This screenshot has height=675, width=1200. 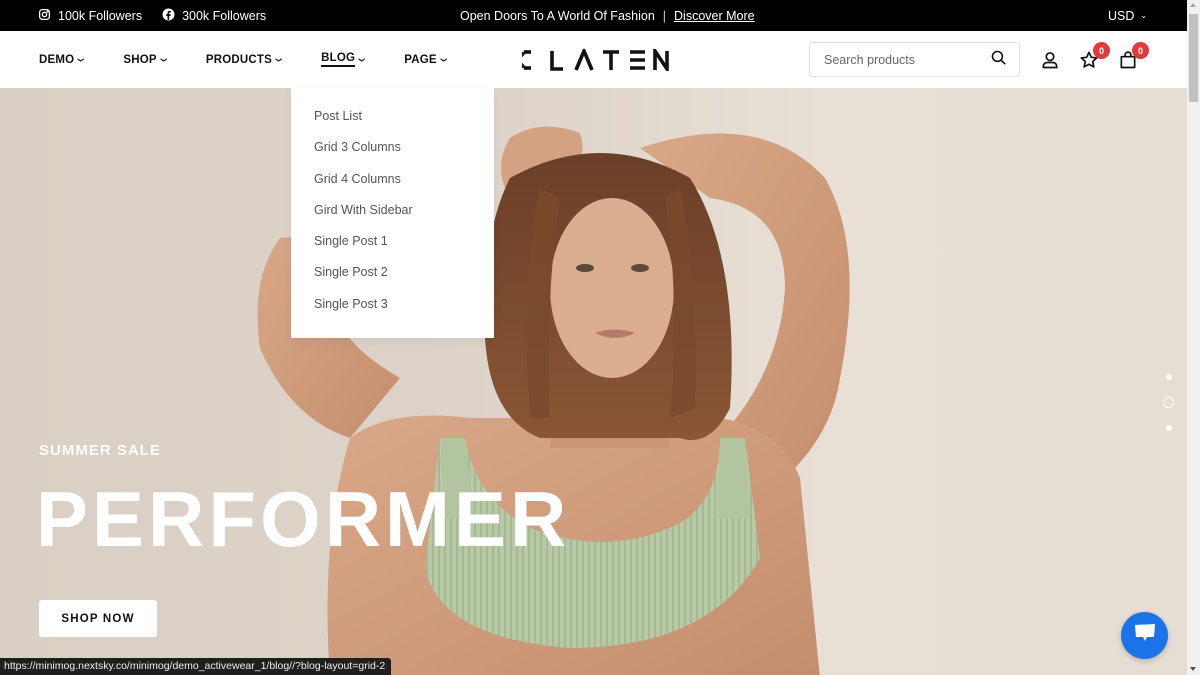 I want to click on claten-logo, so click(x=595, y=60).